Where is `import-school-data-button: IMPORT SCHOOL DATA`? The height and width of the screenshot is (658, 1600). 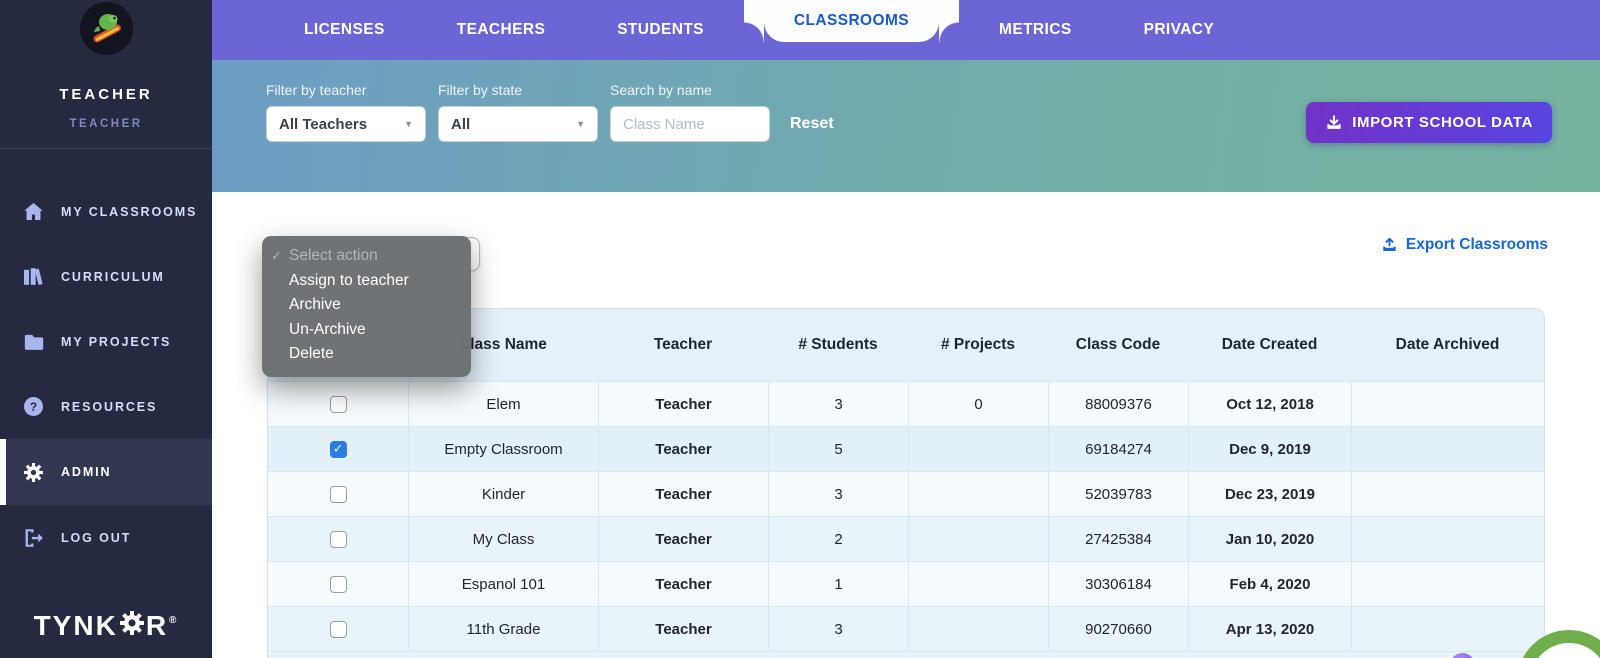 import-school-data-button: IMPORT SCHOOL DATA is located at coordinates (1429, 122).